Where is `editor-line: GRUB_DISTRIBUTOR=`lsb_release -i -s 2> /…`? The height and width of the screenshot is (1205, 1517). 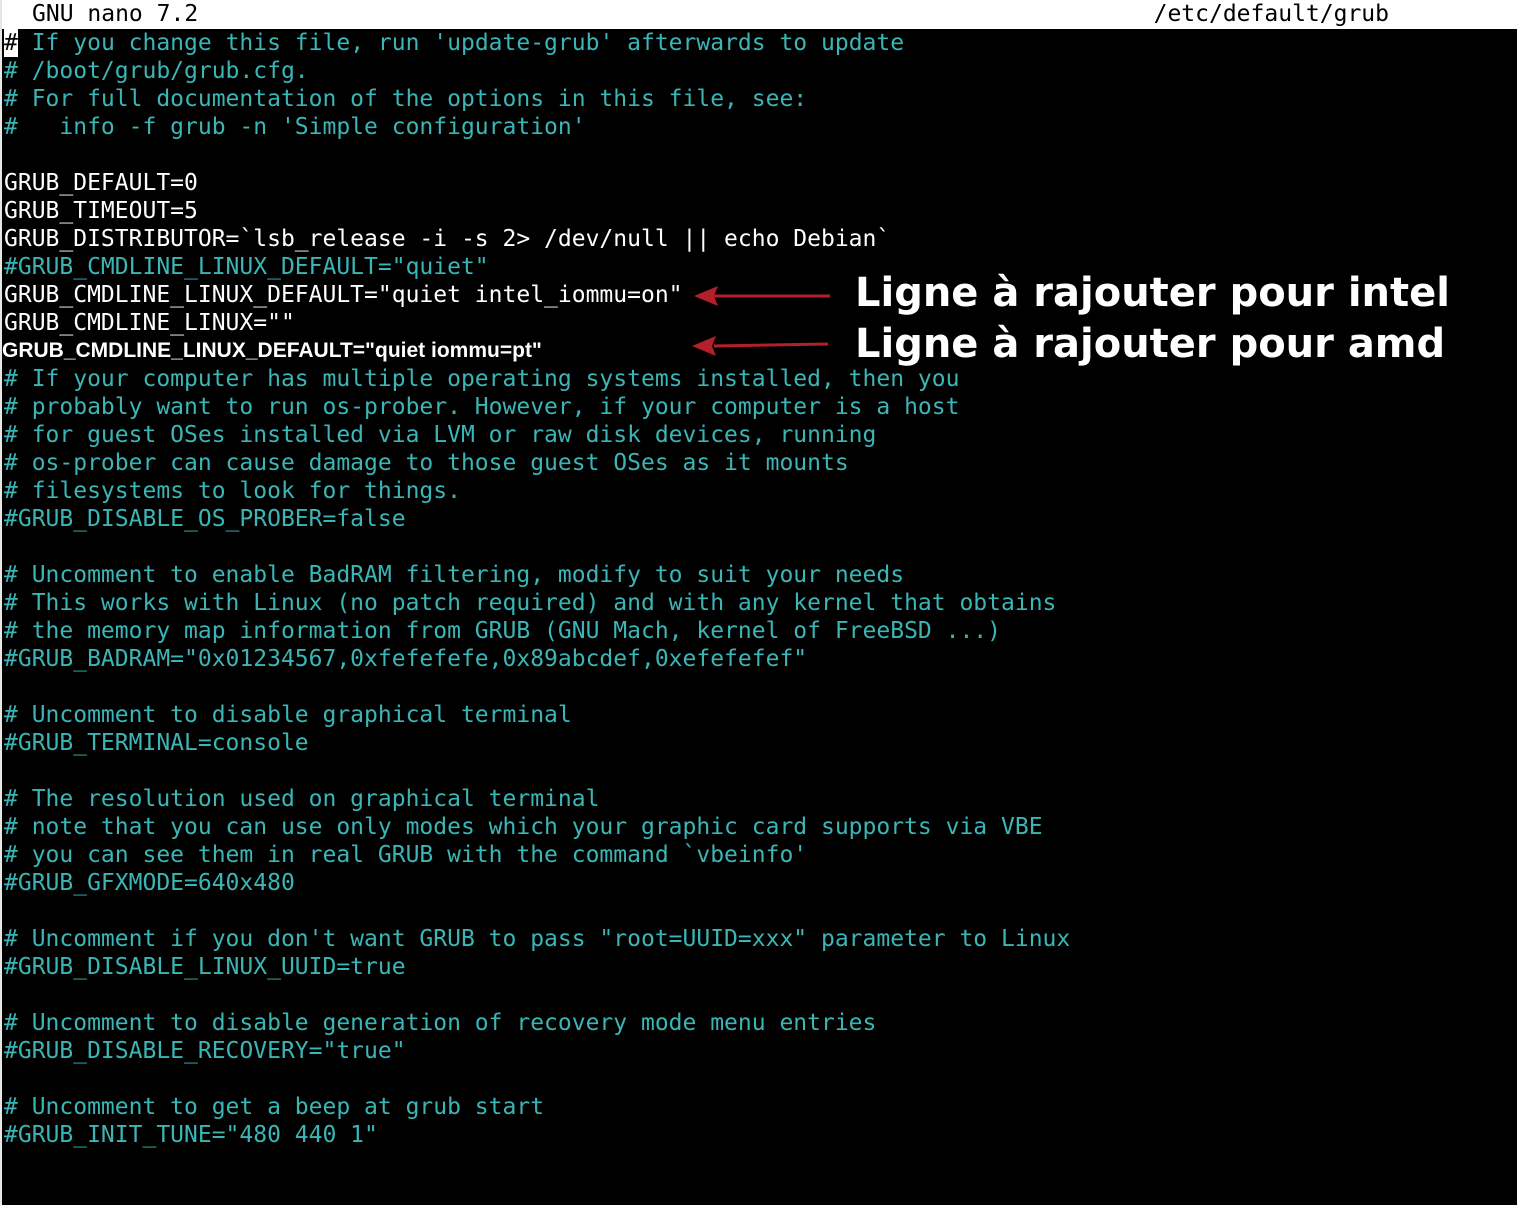
editor-line: GRUB_DISTRIBUTOR=`lsb_release -i -s 2> /… is located at coordinates (447, 239).